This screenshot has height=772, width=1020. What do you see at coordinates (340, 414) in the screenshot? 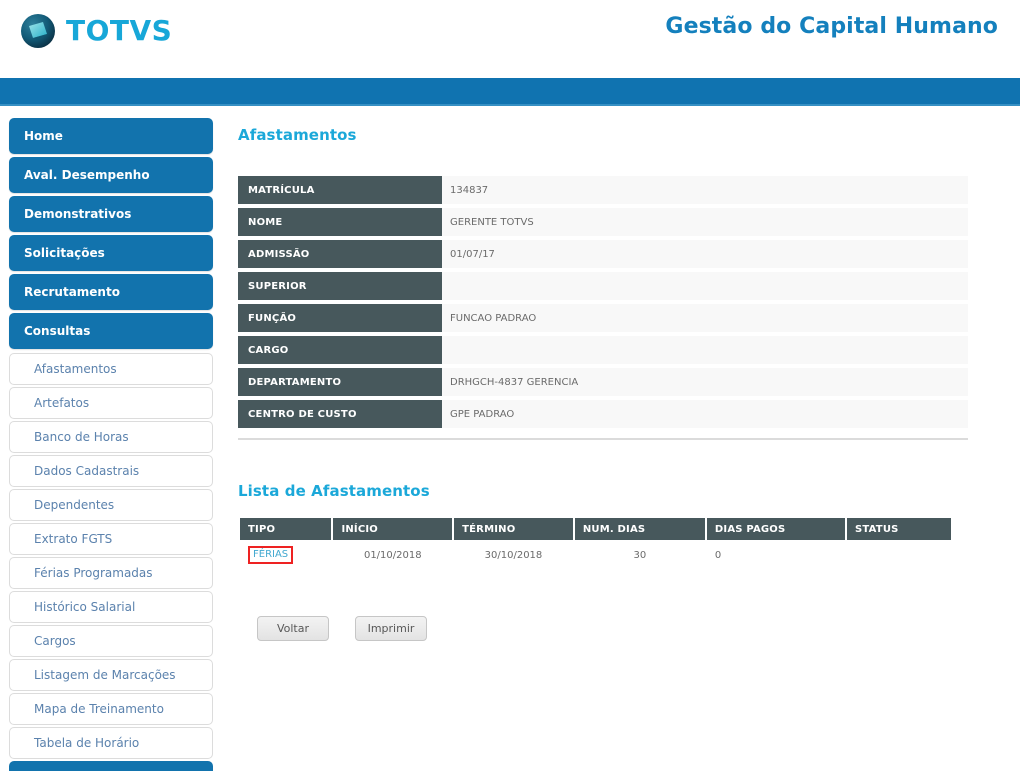
I see `info-label: CENTRO DE CUSTO` at bounding box center [340, 414].